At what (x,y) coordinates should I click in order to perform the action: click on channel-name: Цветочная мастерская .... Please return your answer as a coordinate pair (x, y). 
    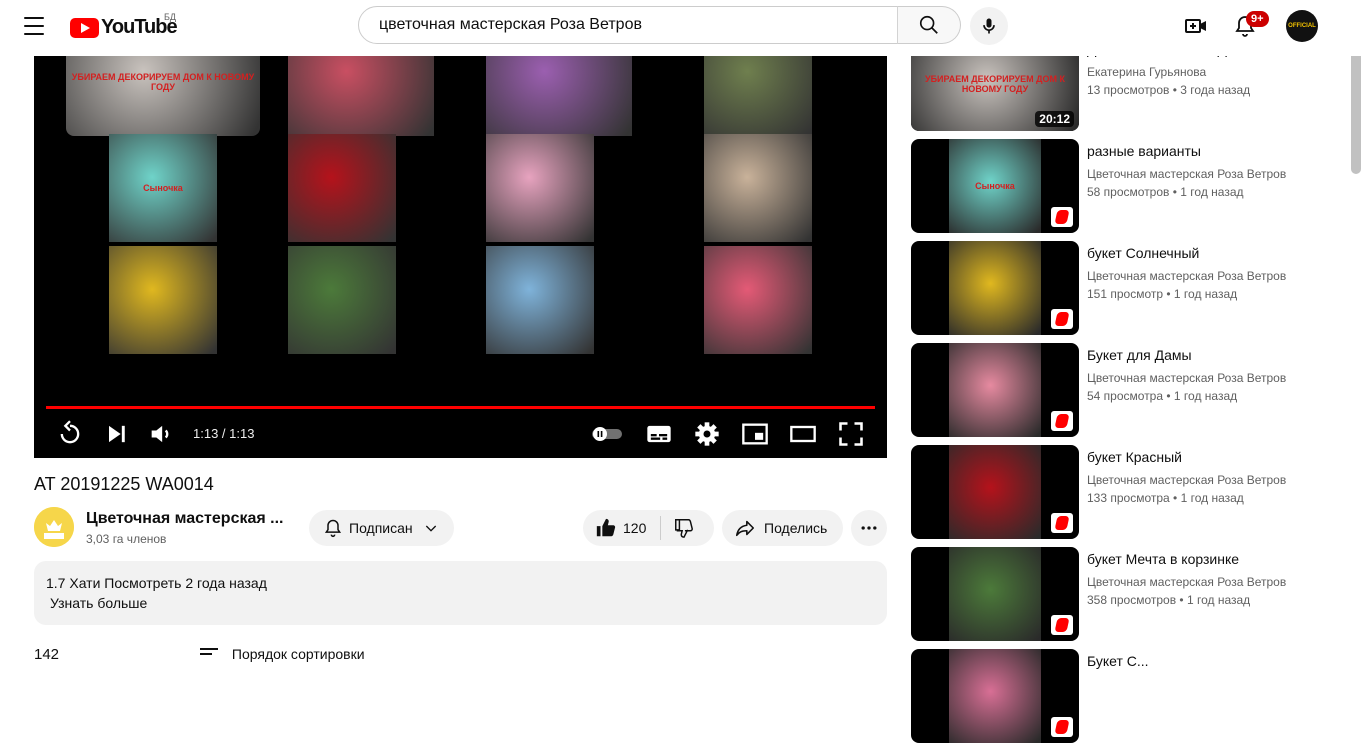
    Looking at the image, I should click on (184, 519).